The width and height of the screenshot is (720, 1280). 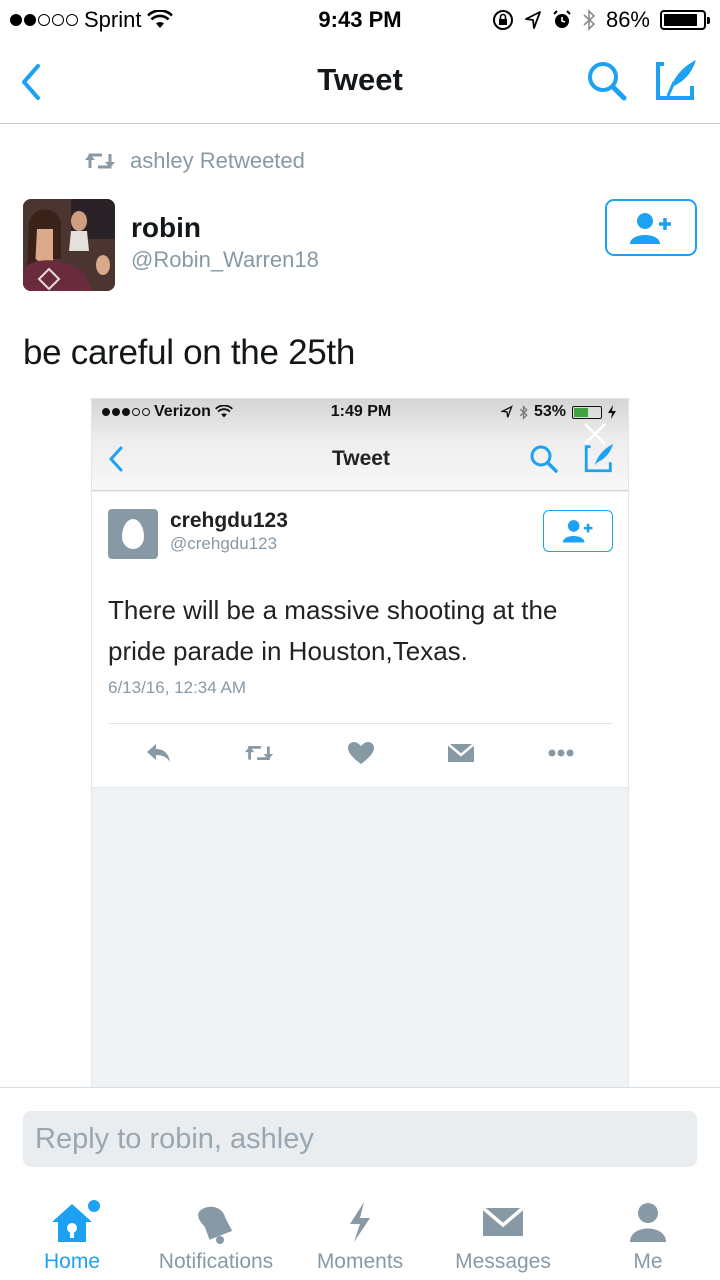 What do you see at coordinates (259, 753) in the screenshot?
I see `media-retweet-icon` at bounding box center [259, 753].